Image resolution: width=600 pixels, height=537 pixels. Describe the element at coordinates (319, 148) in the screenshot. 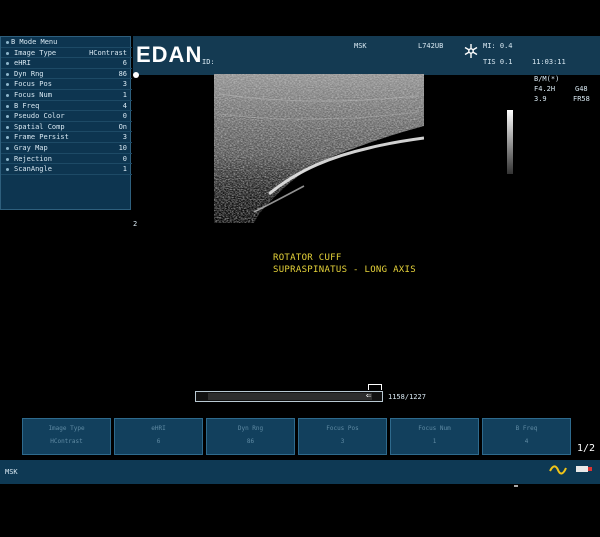

I see `ultrasound-image` at that location.